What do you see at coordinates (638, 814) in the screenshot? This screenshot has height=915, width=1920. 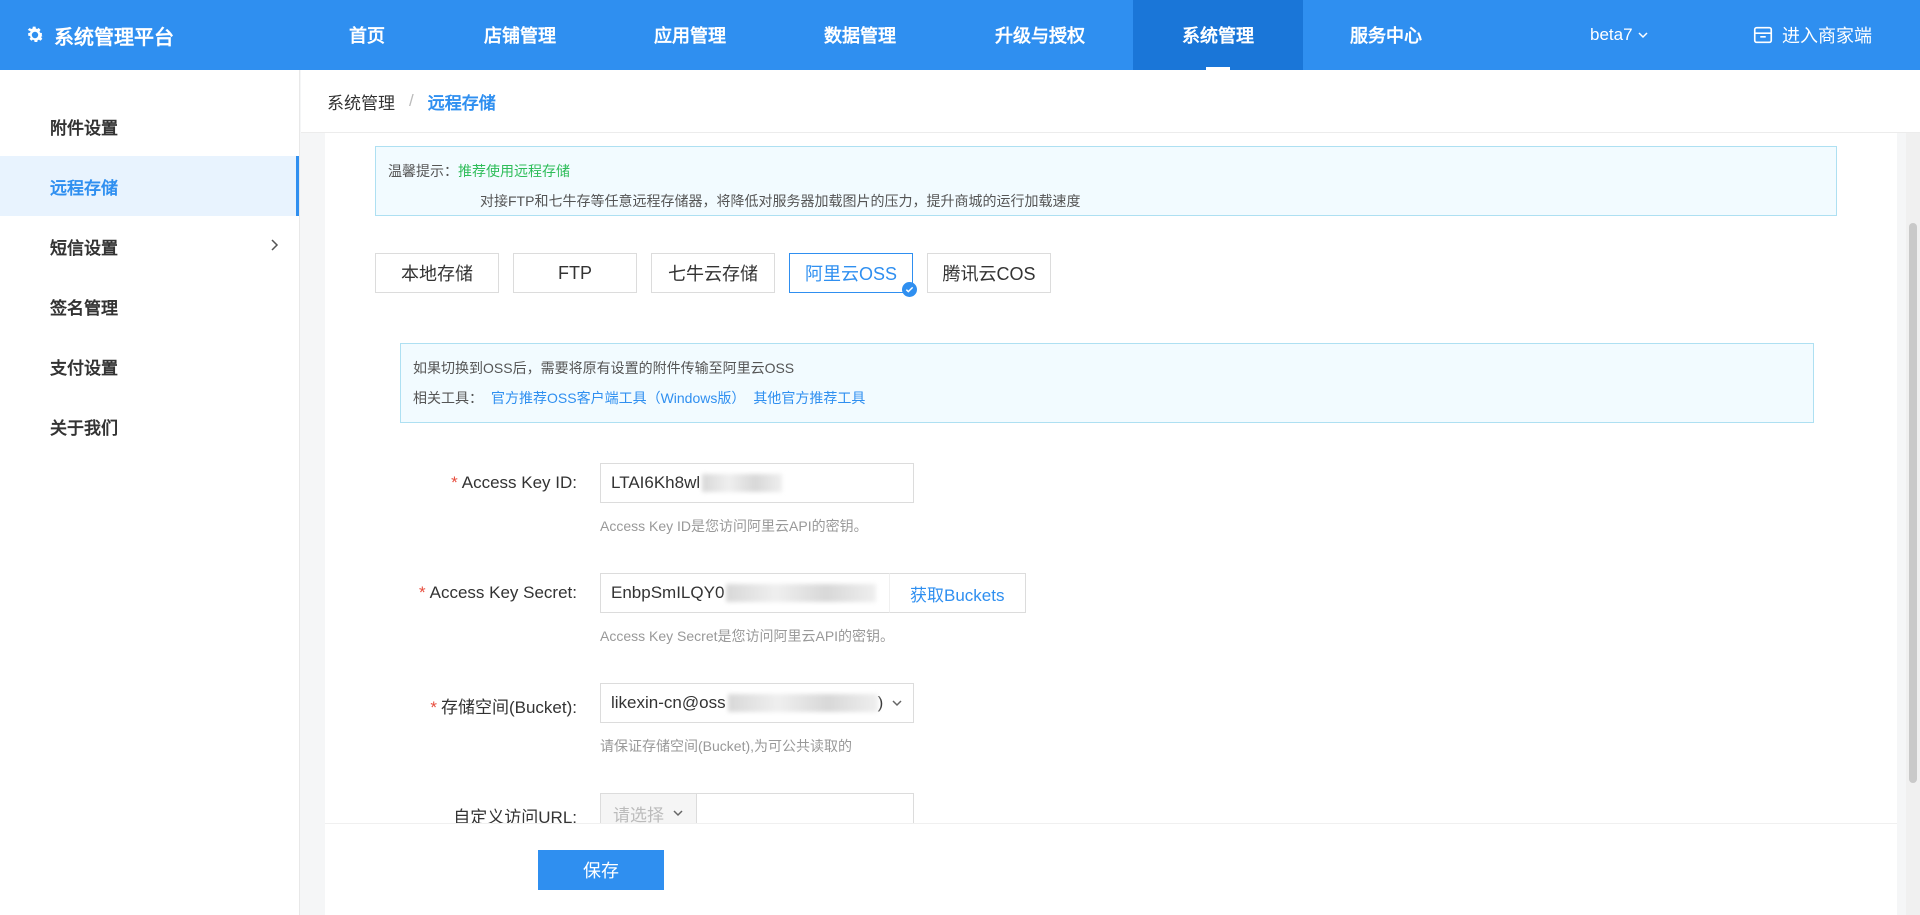 I see `protocol-select-placeholder: 请选择` at bounding box center [638, 814].